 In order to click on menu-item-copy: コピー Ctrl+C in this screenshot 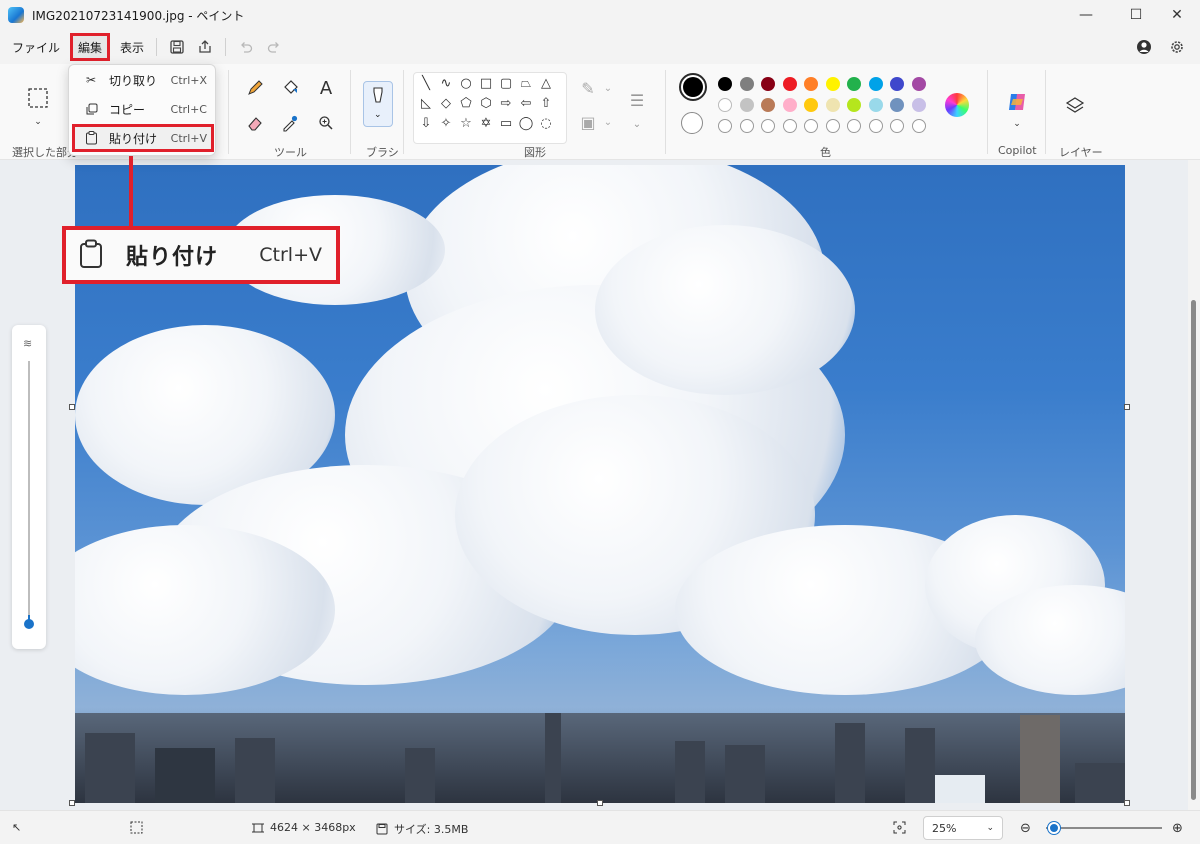, I will do `click(143, 109)`.